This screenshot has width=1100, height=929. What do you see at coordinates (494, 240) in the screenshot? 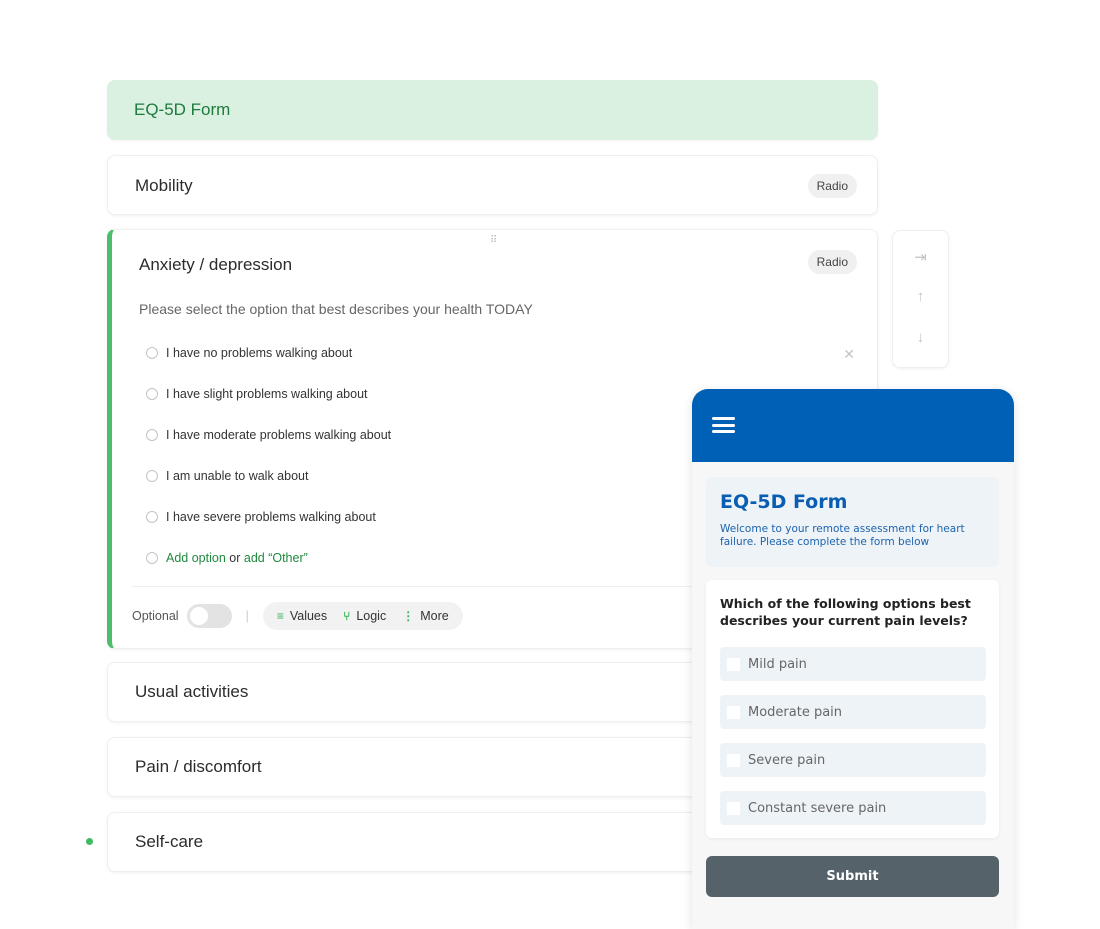
I see `drag-handle-icon: ⠿` at bounding box center [494, 240].